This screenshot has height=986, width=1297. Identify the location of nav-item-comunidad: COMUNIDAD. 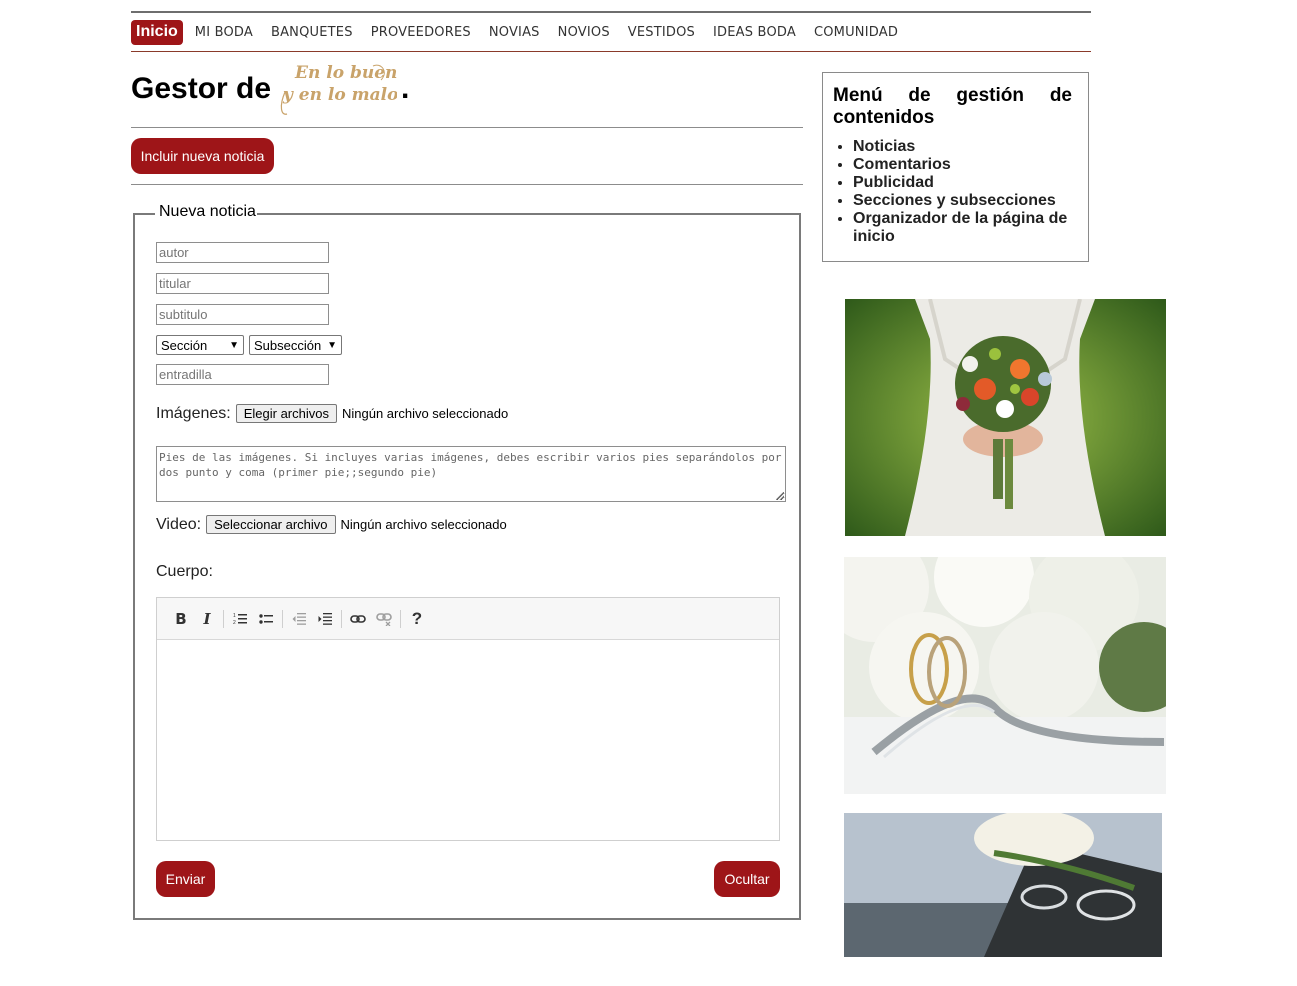
(856, 32).